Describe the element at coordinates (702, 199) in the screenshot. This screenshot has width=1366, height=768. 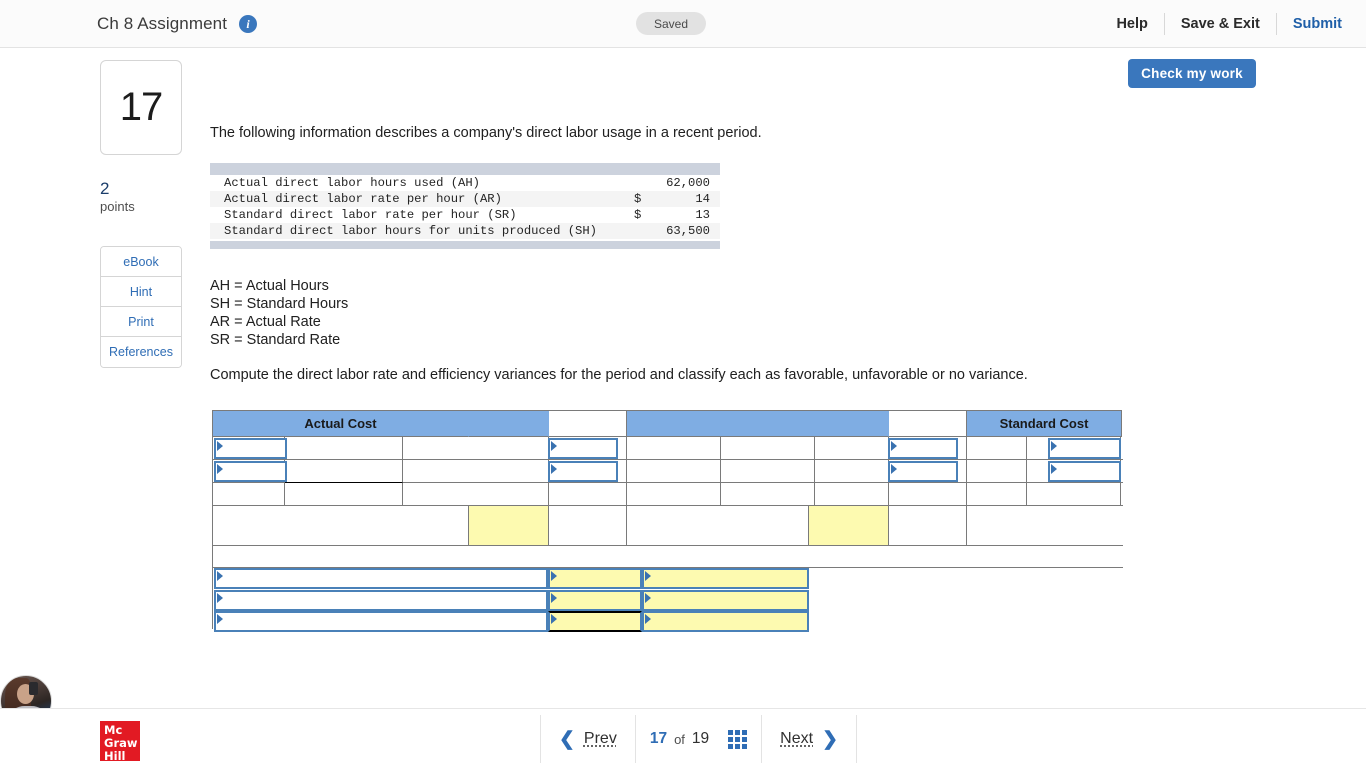
I see `fact-value: 14` at that location.